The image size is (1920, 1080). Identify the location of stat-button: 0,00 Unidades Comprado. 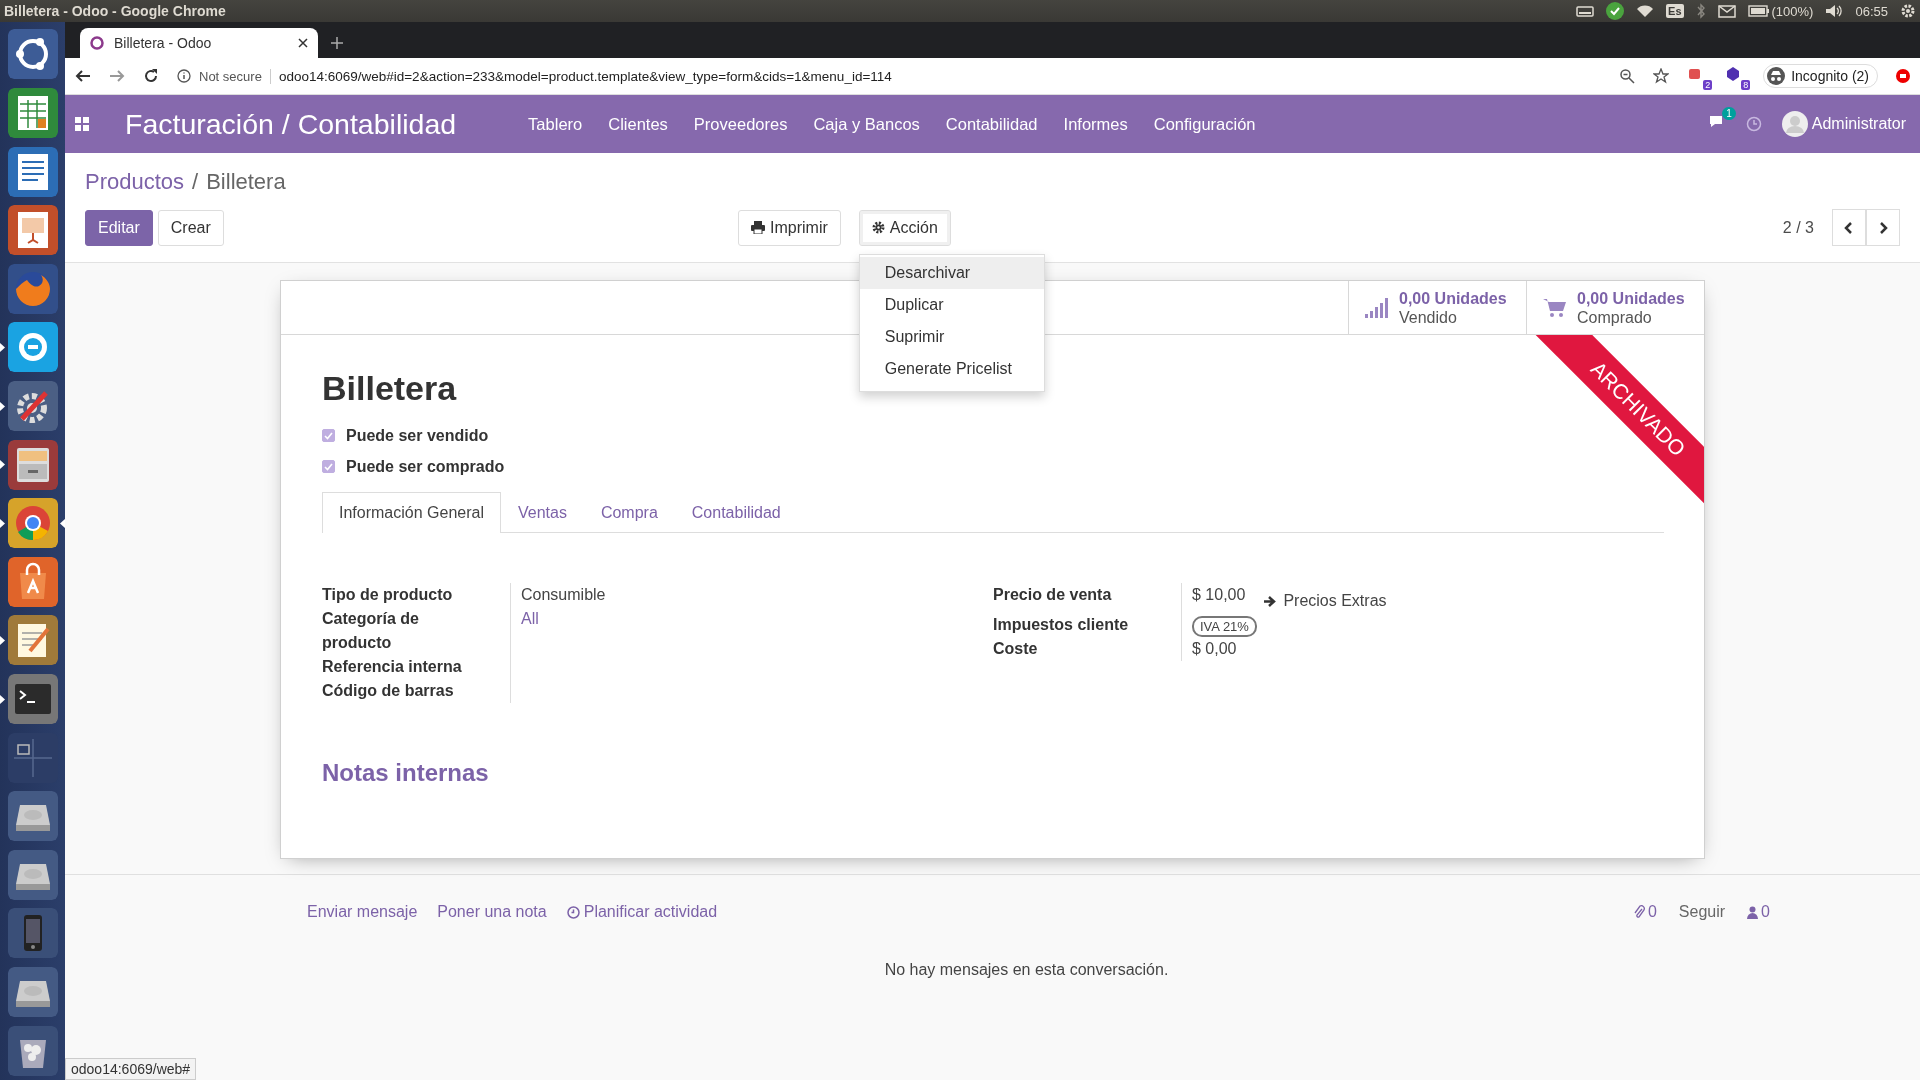
(1615, 307).